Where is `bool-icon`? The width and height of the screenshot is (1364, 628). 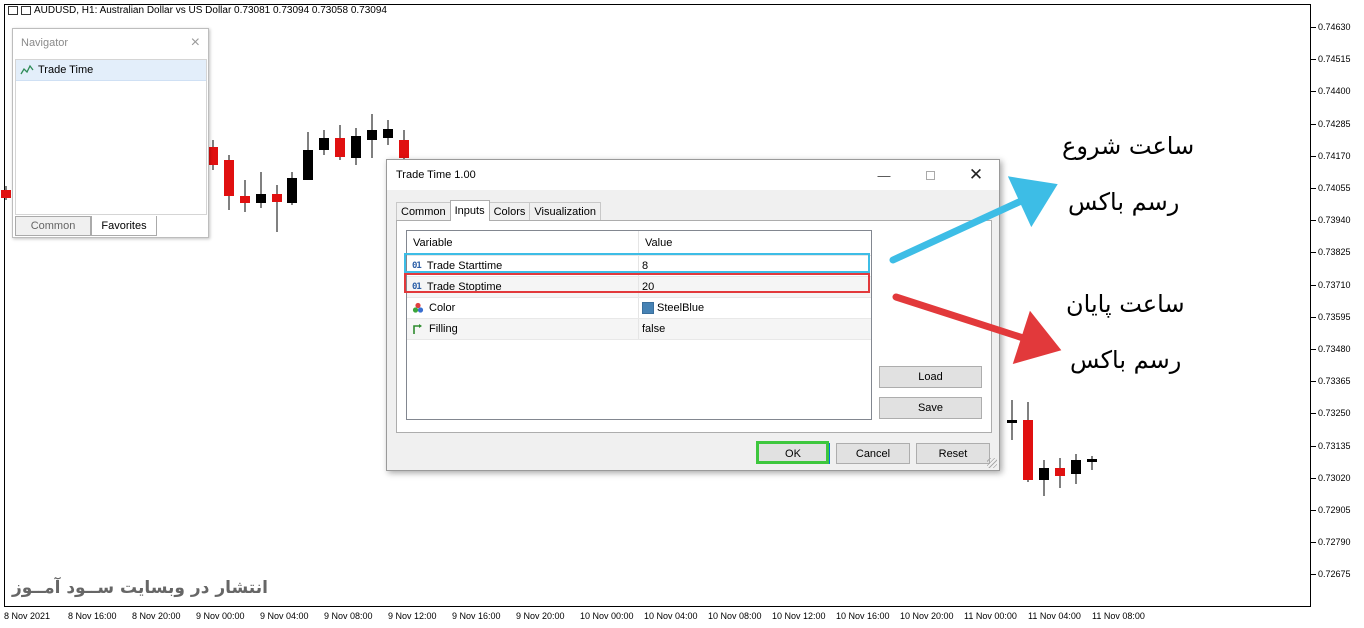
bool-icon is located at coordinates (417, 329).